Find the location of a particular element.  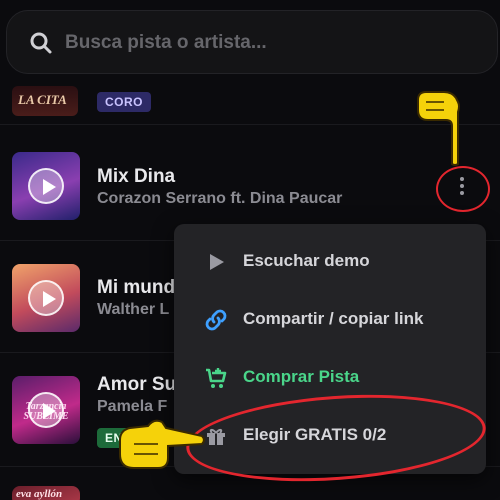

annotation-circle is located at coordinates (463, 189).